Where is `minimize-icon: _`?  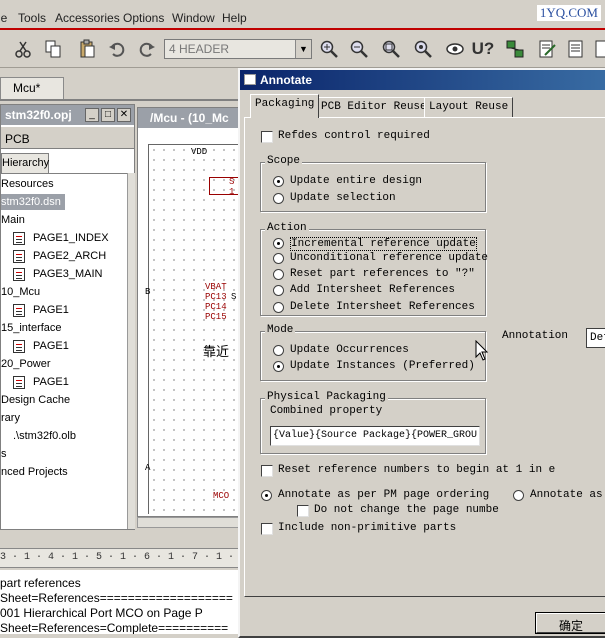 minimize-icon: _ is located at coordinates (92, 115).